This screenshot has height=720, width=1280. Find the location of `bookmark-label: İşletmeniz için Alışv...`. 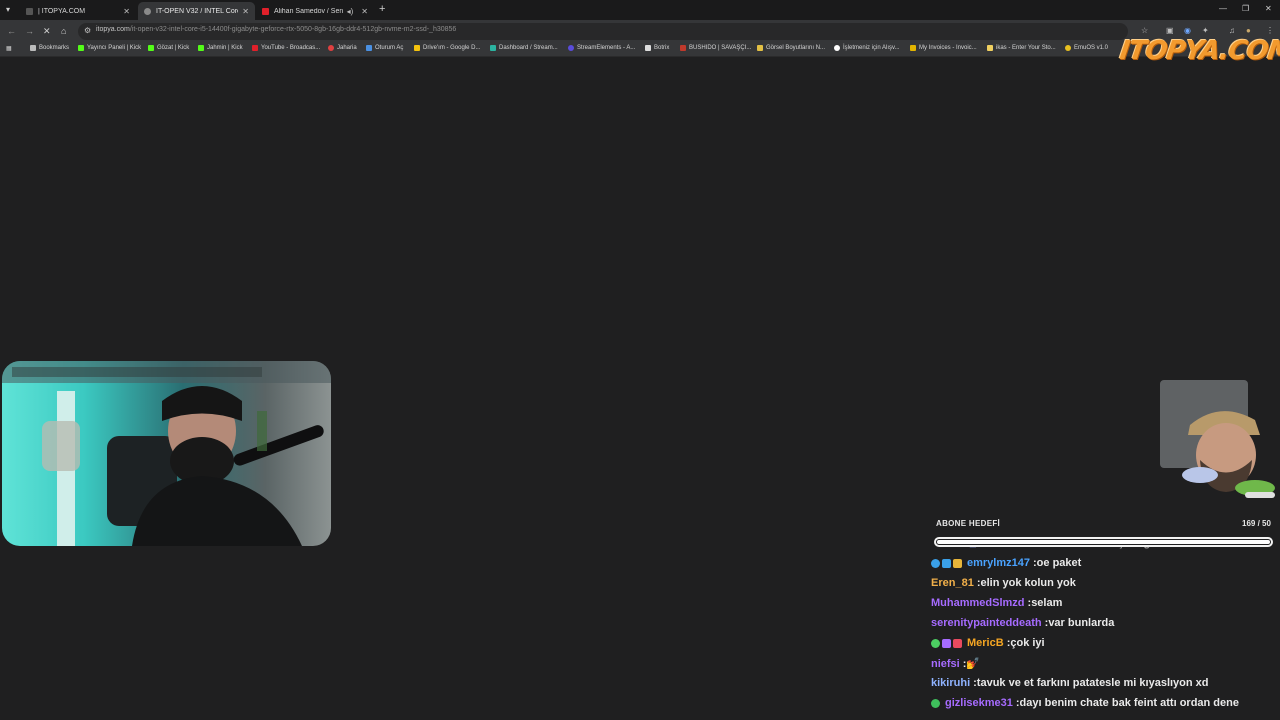

bookmark-label: İşletmeniz için Alışv... is located at coordinates (871, 48).